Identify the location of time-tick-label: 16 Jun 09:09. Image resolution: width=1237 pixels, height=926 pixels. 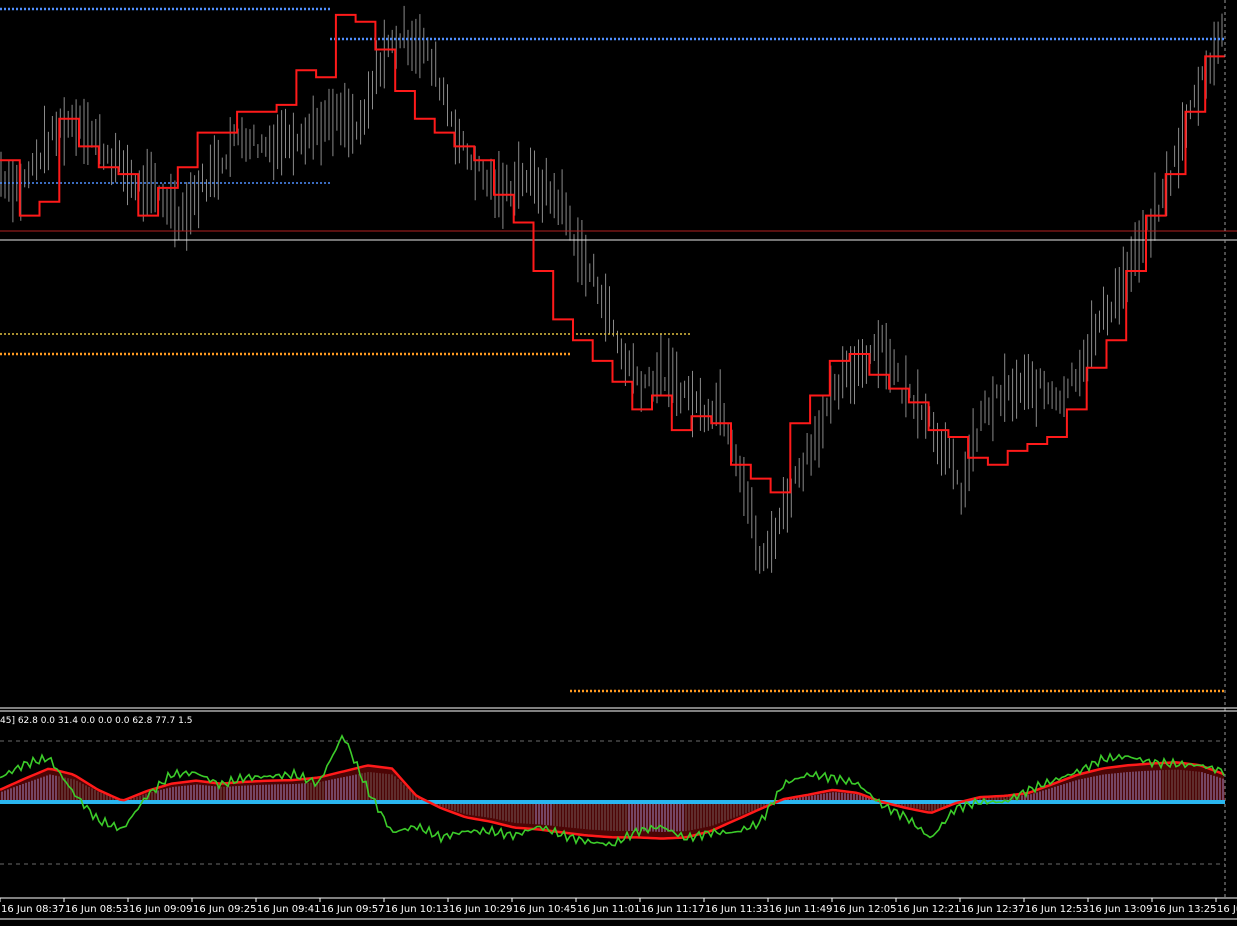
(161, 909).